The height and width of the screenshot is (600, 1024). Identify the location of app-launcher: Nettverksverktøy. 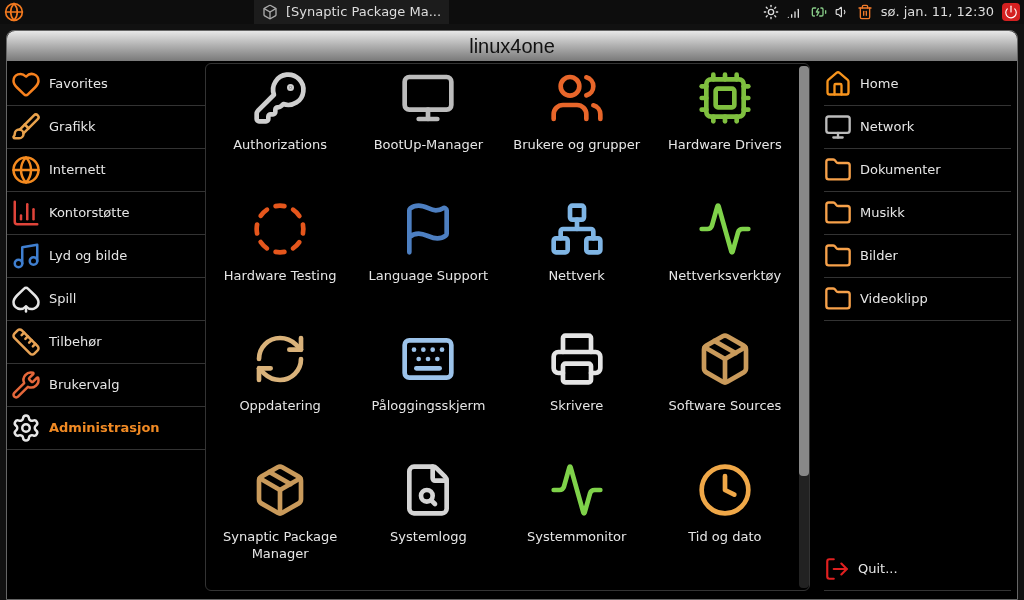
(724, 263).